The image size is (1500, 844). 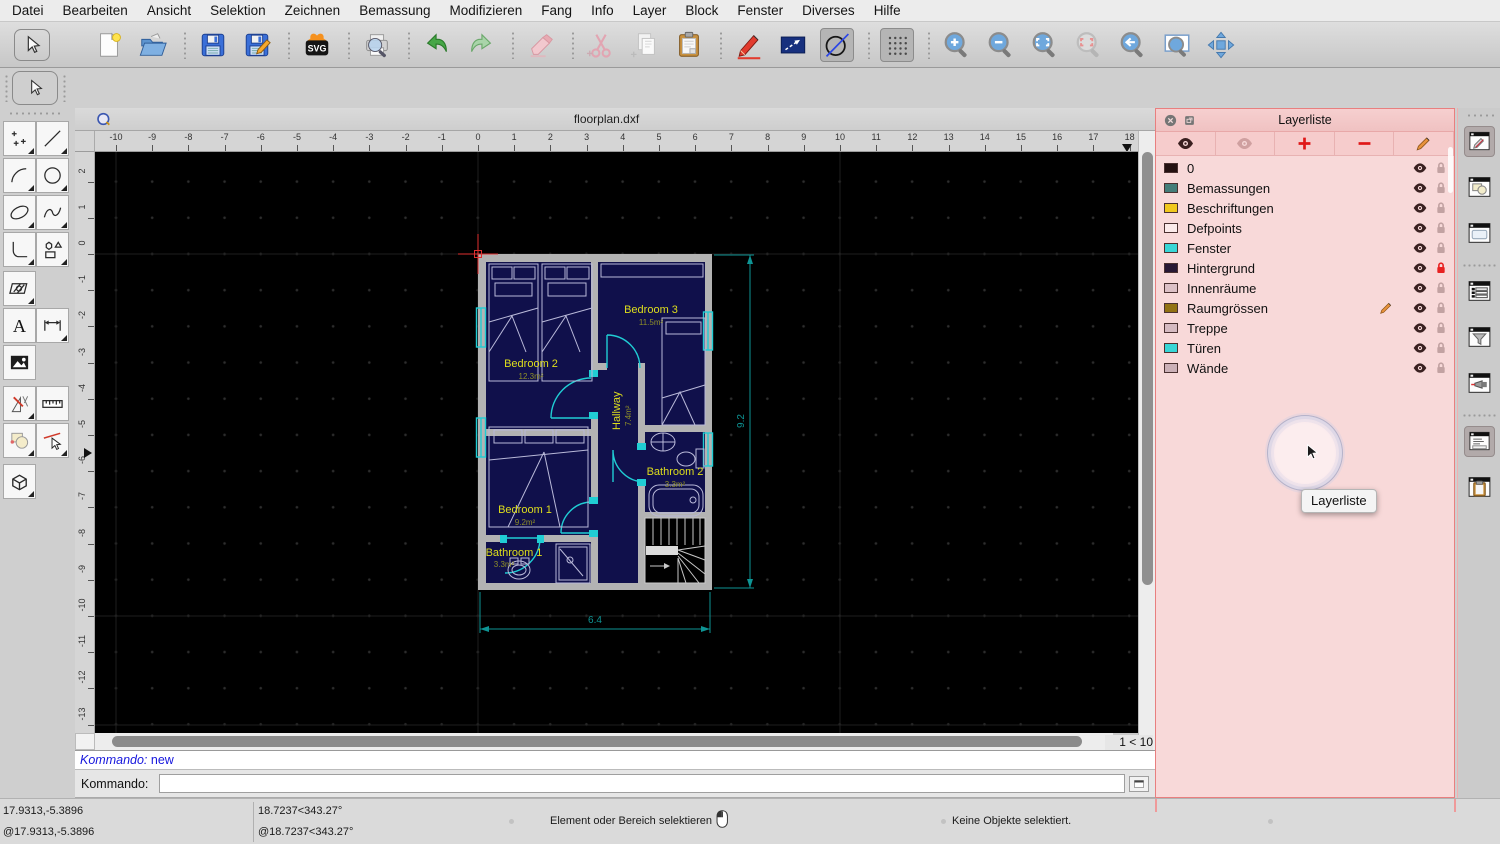 I want to click on horizontal-scrollbar, so click(x=604, y=741).